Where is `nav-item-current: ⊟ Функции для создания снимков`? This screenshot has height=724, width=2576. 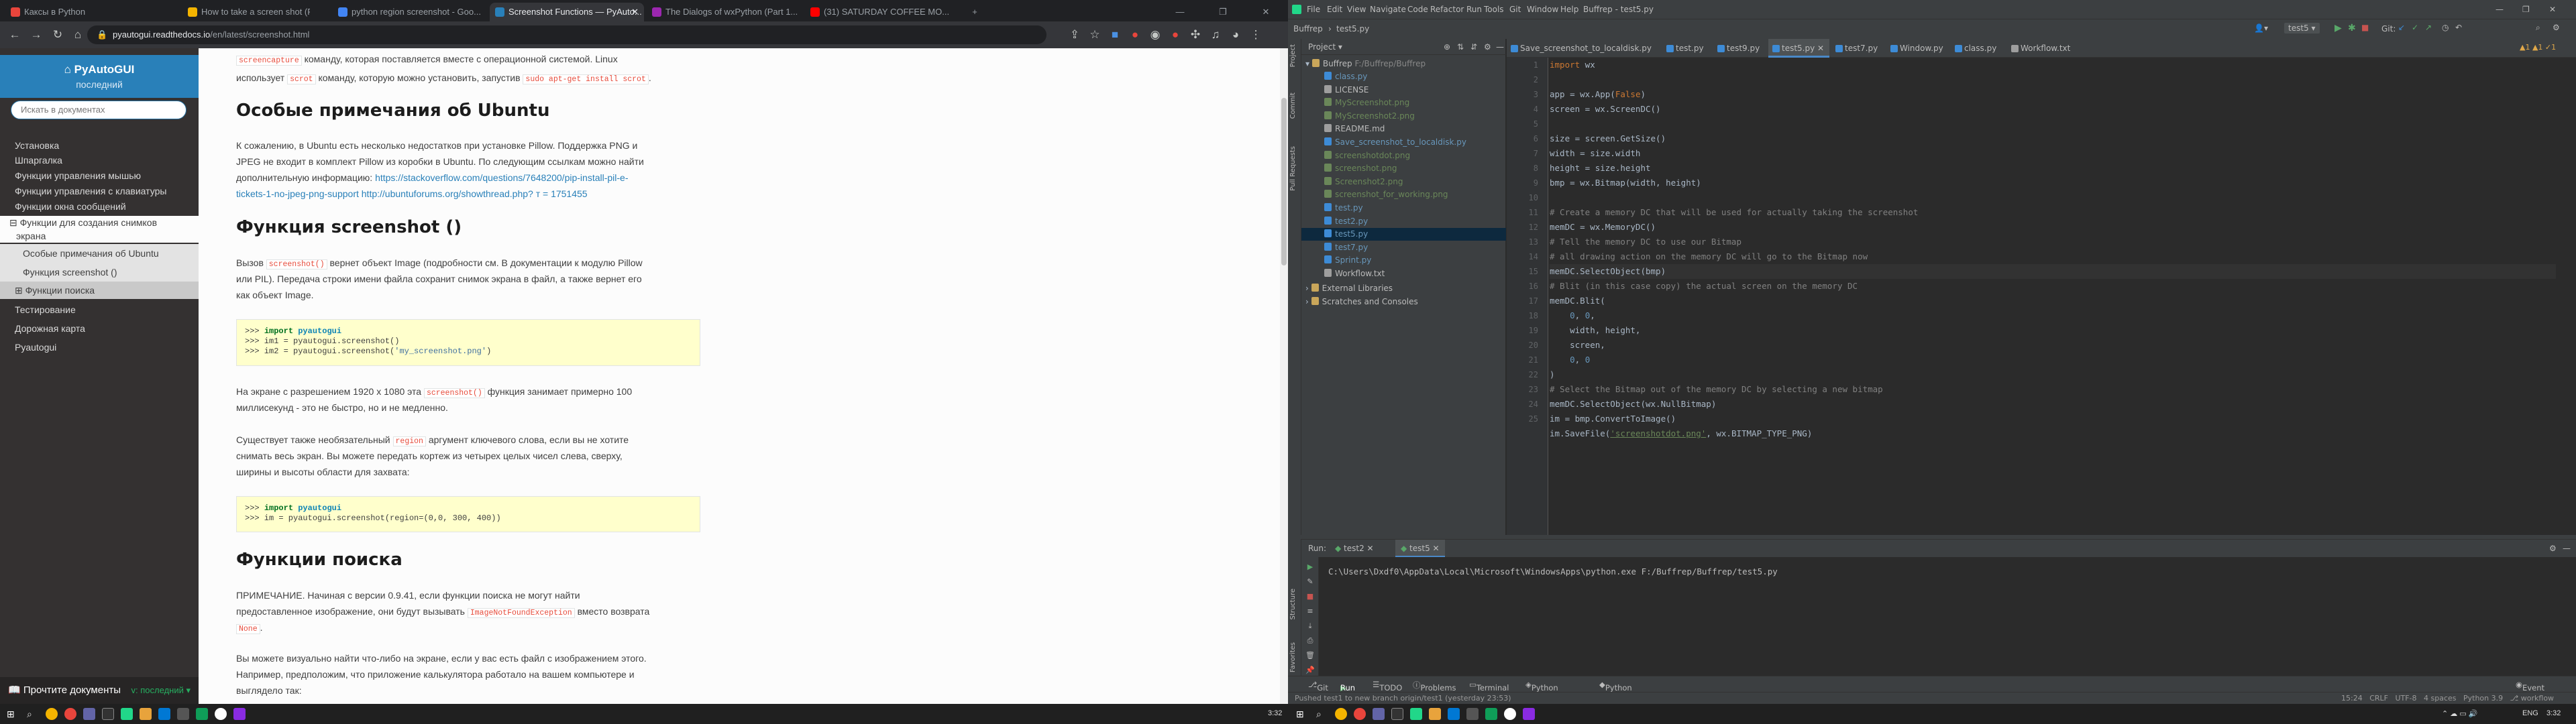 nav-item-current: ⊟ Функции для создания снимков is located at coordinates (99, 222).